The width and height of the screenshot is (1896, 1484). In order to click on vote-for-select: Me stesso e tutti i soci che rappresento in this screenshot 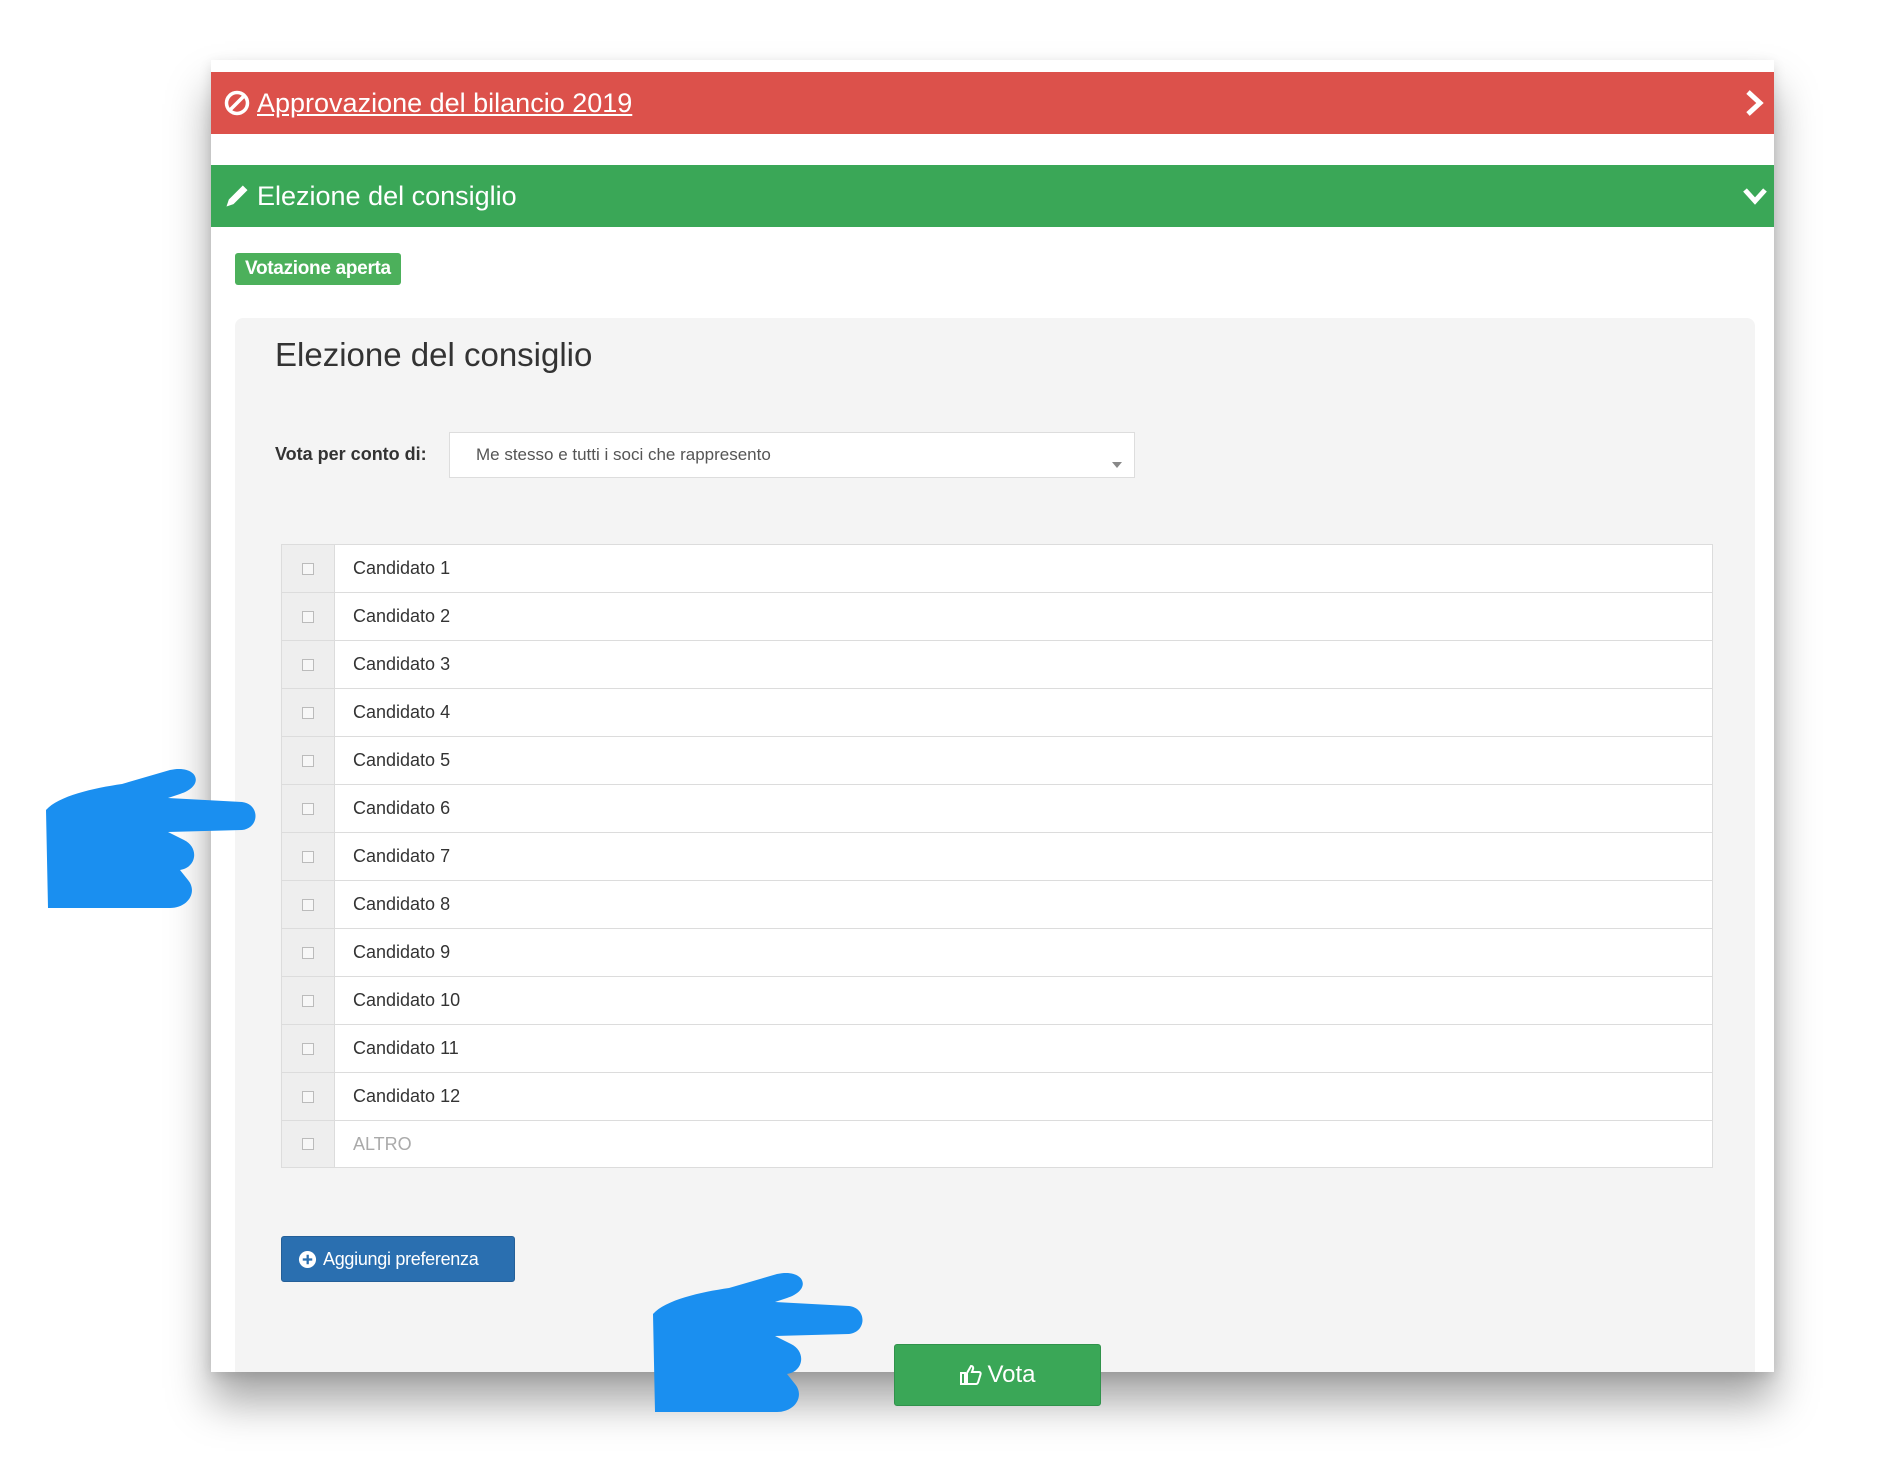, I will do `click(792, 455)`.